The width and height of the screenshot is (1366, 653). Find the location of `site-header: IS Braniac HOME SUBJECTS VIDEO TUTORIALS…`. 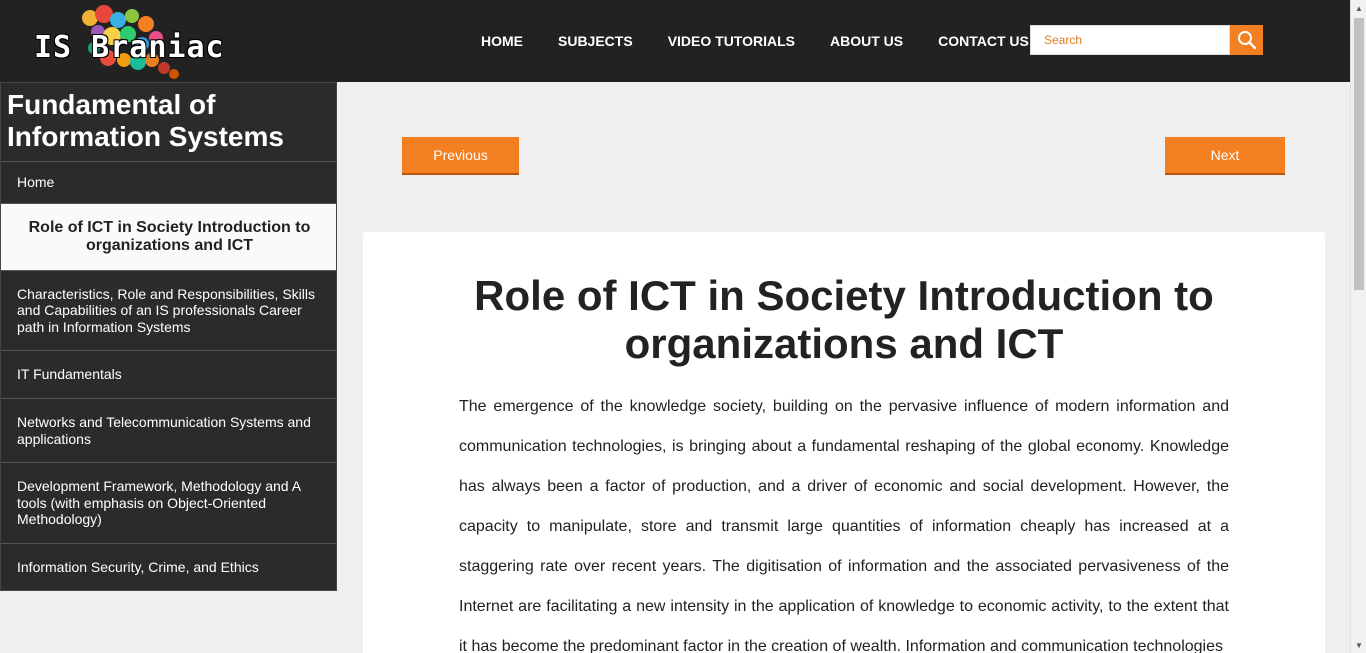

site-header: IS Braniac HOME SUBJECTS VIDEO TUTORIALS… is located at coordinates (675, 41).